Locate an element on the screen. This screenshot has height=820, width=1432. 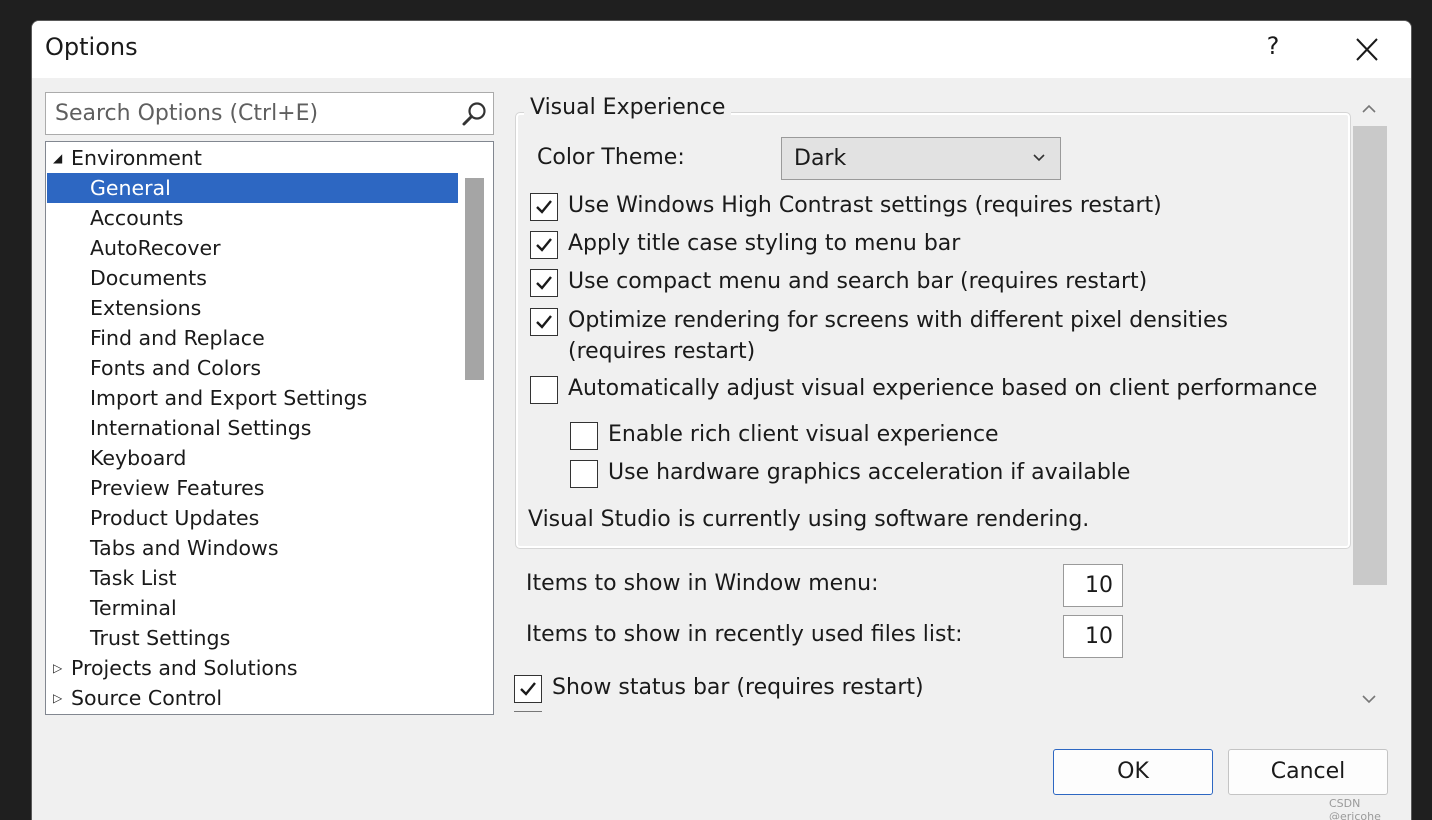
tree-item: Accounts is located at coordinates (252, 218).